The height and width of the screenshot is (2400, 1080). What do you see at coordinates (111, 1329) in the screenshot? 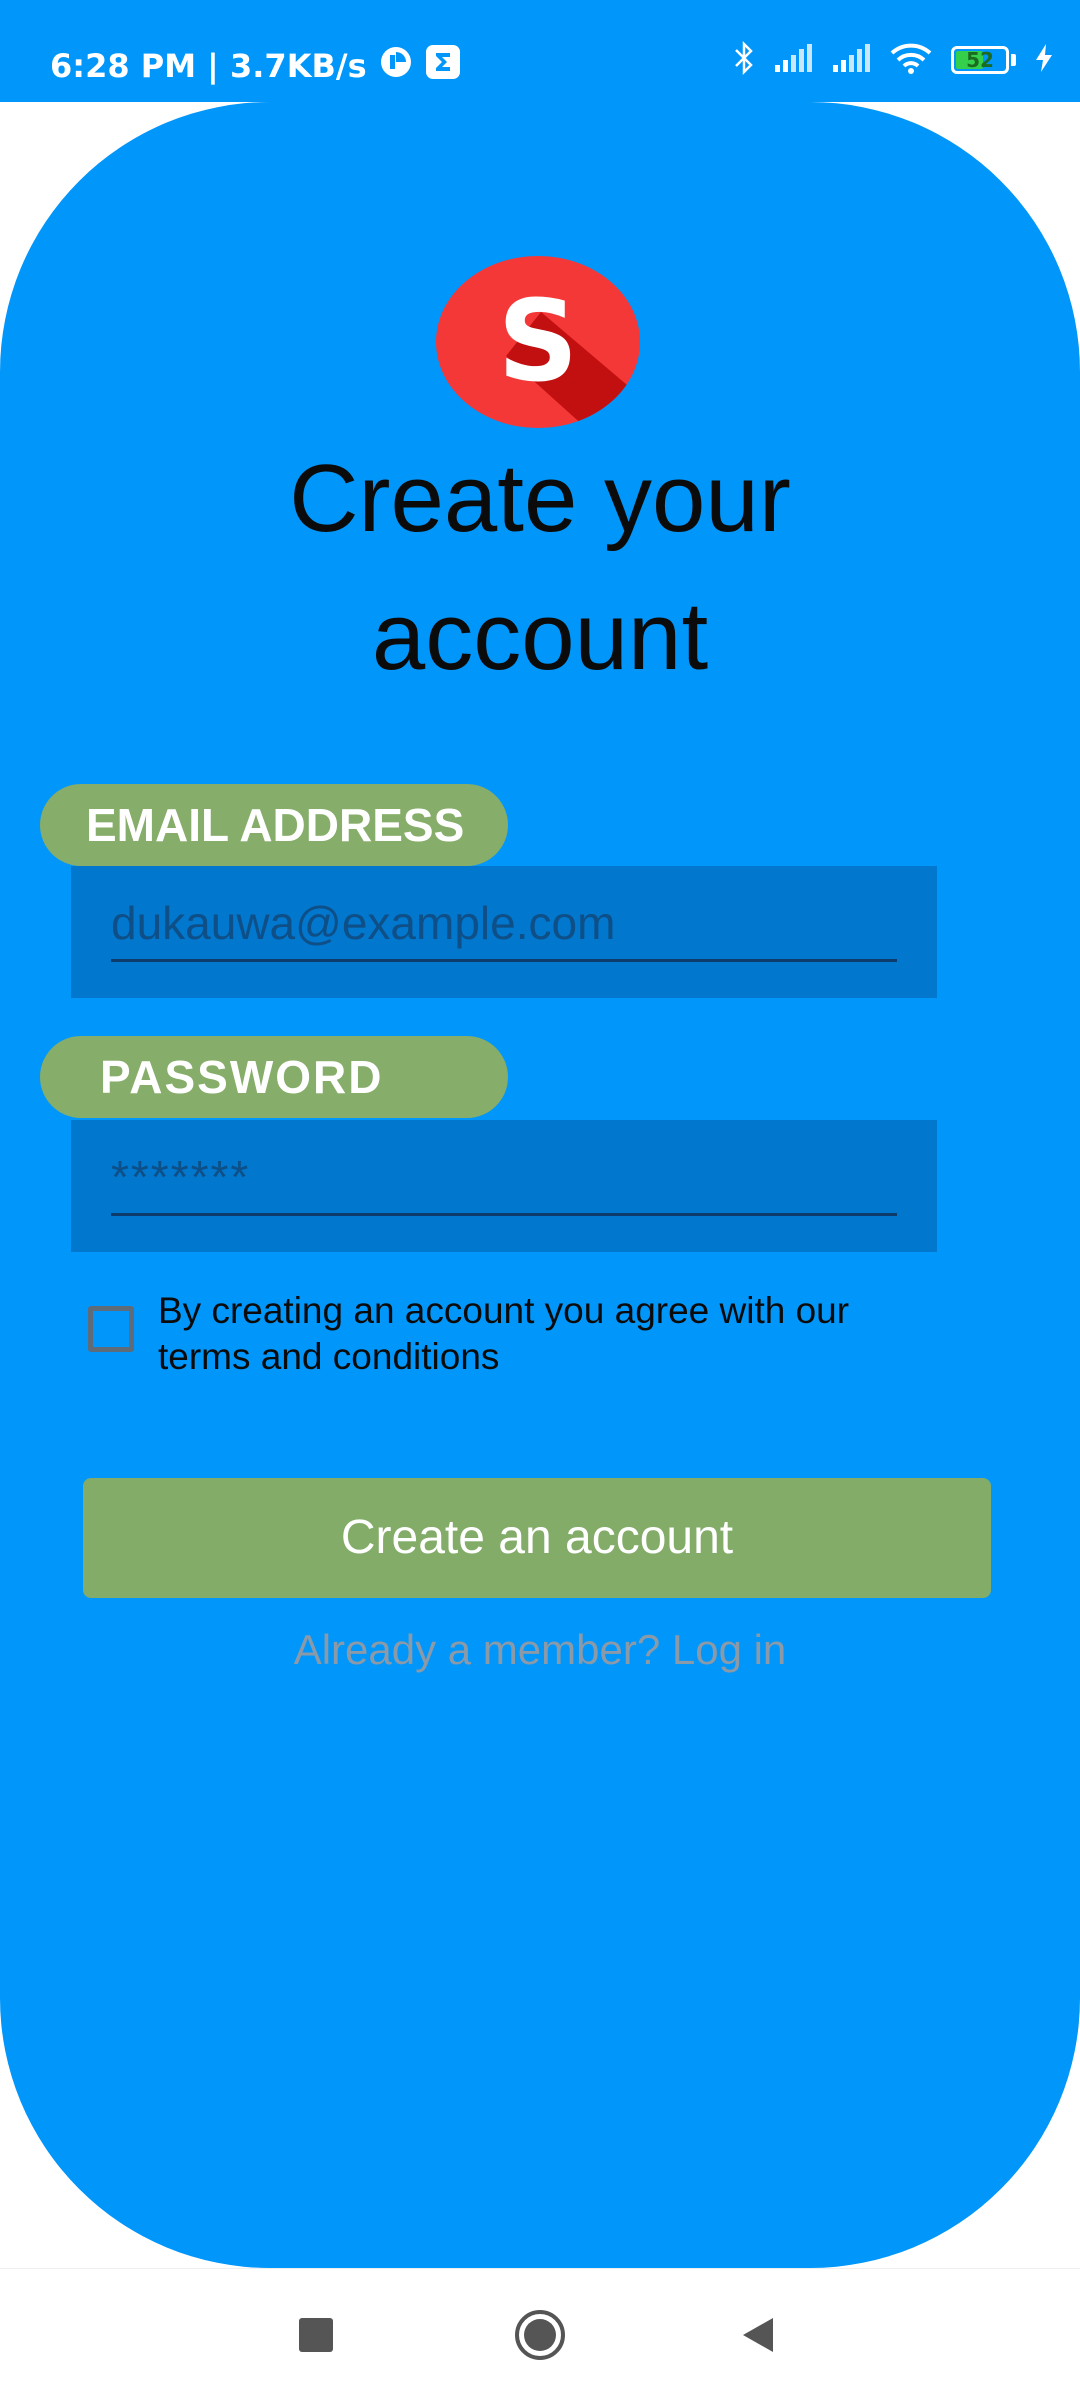
I see `terms-checkbox` at bounding box center [111, 1329].